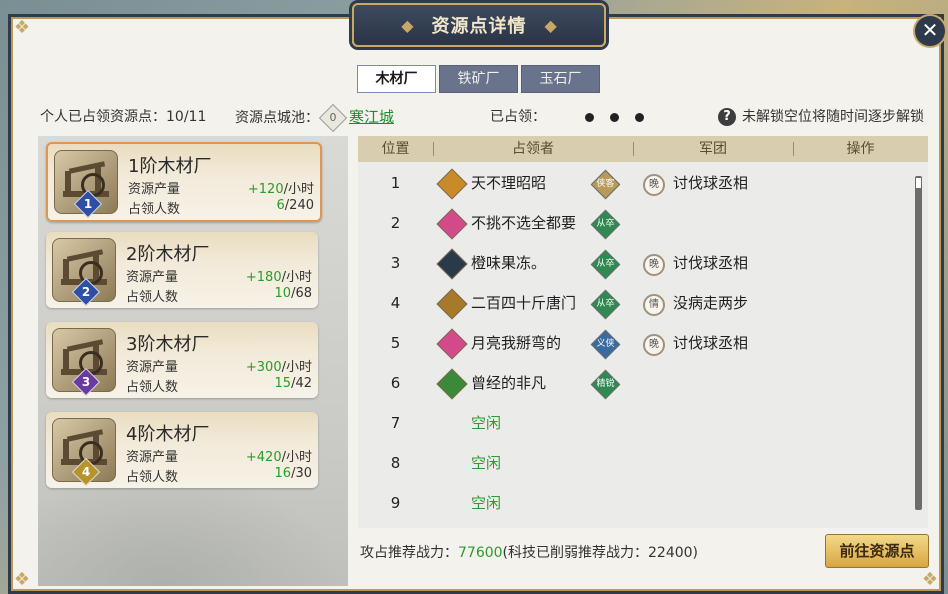 The width and height of the screenshot is (948, 594). I want to click on mill-name: 3阶木材厂, so click(168, 344).